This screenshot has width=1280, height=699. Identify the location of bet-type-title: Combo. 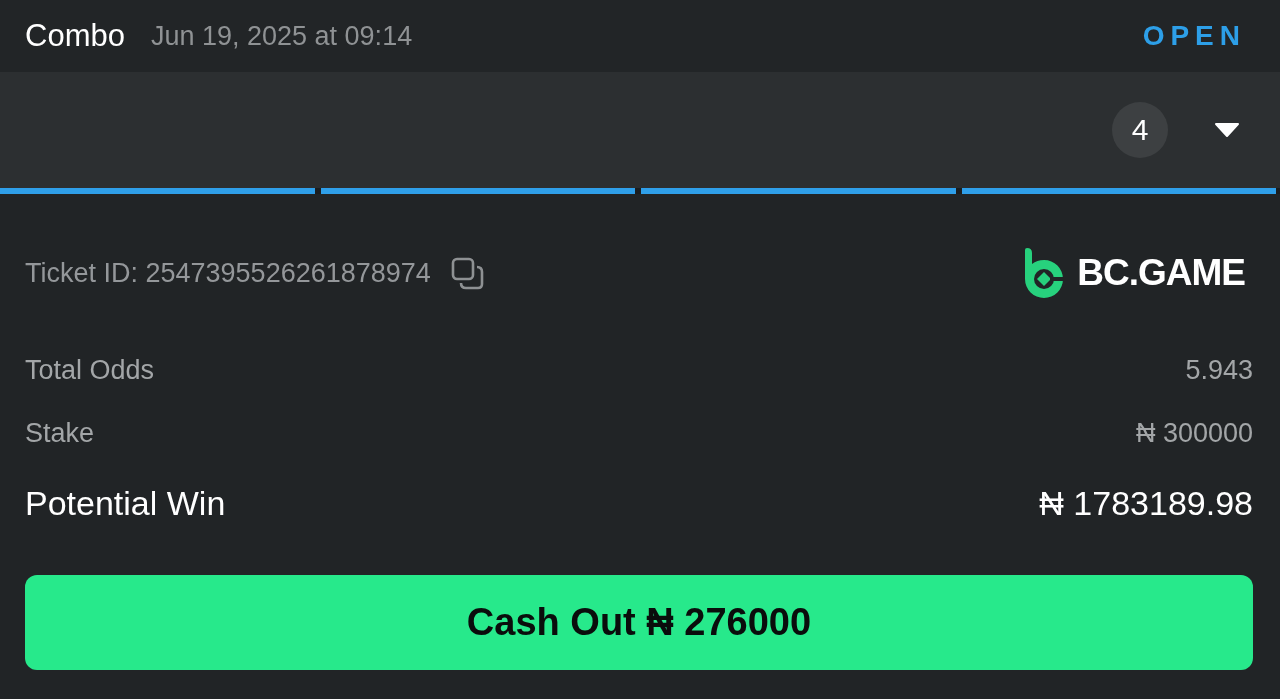
(75, 36).